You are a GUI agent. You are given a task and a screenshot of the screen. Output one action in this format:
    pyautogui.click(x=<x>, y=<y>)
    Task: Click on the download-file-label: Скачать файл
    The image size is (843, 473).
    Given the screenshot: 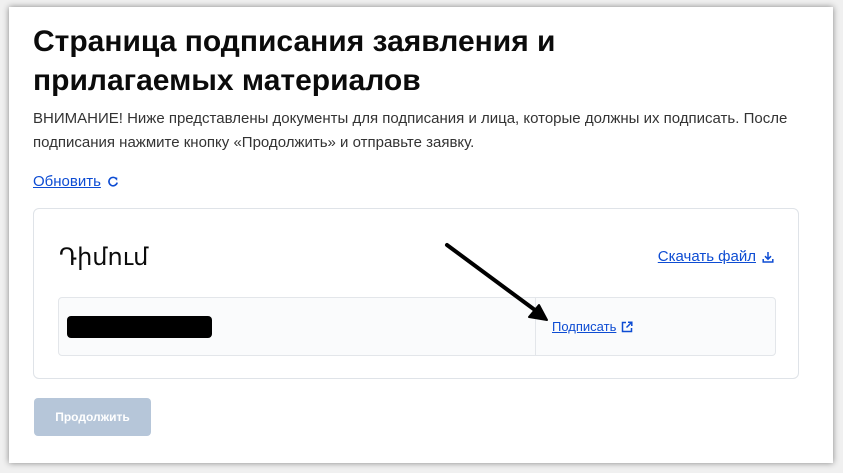 What is the action you would take?
    pyautogui.click(x=706, y=256)
    